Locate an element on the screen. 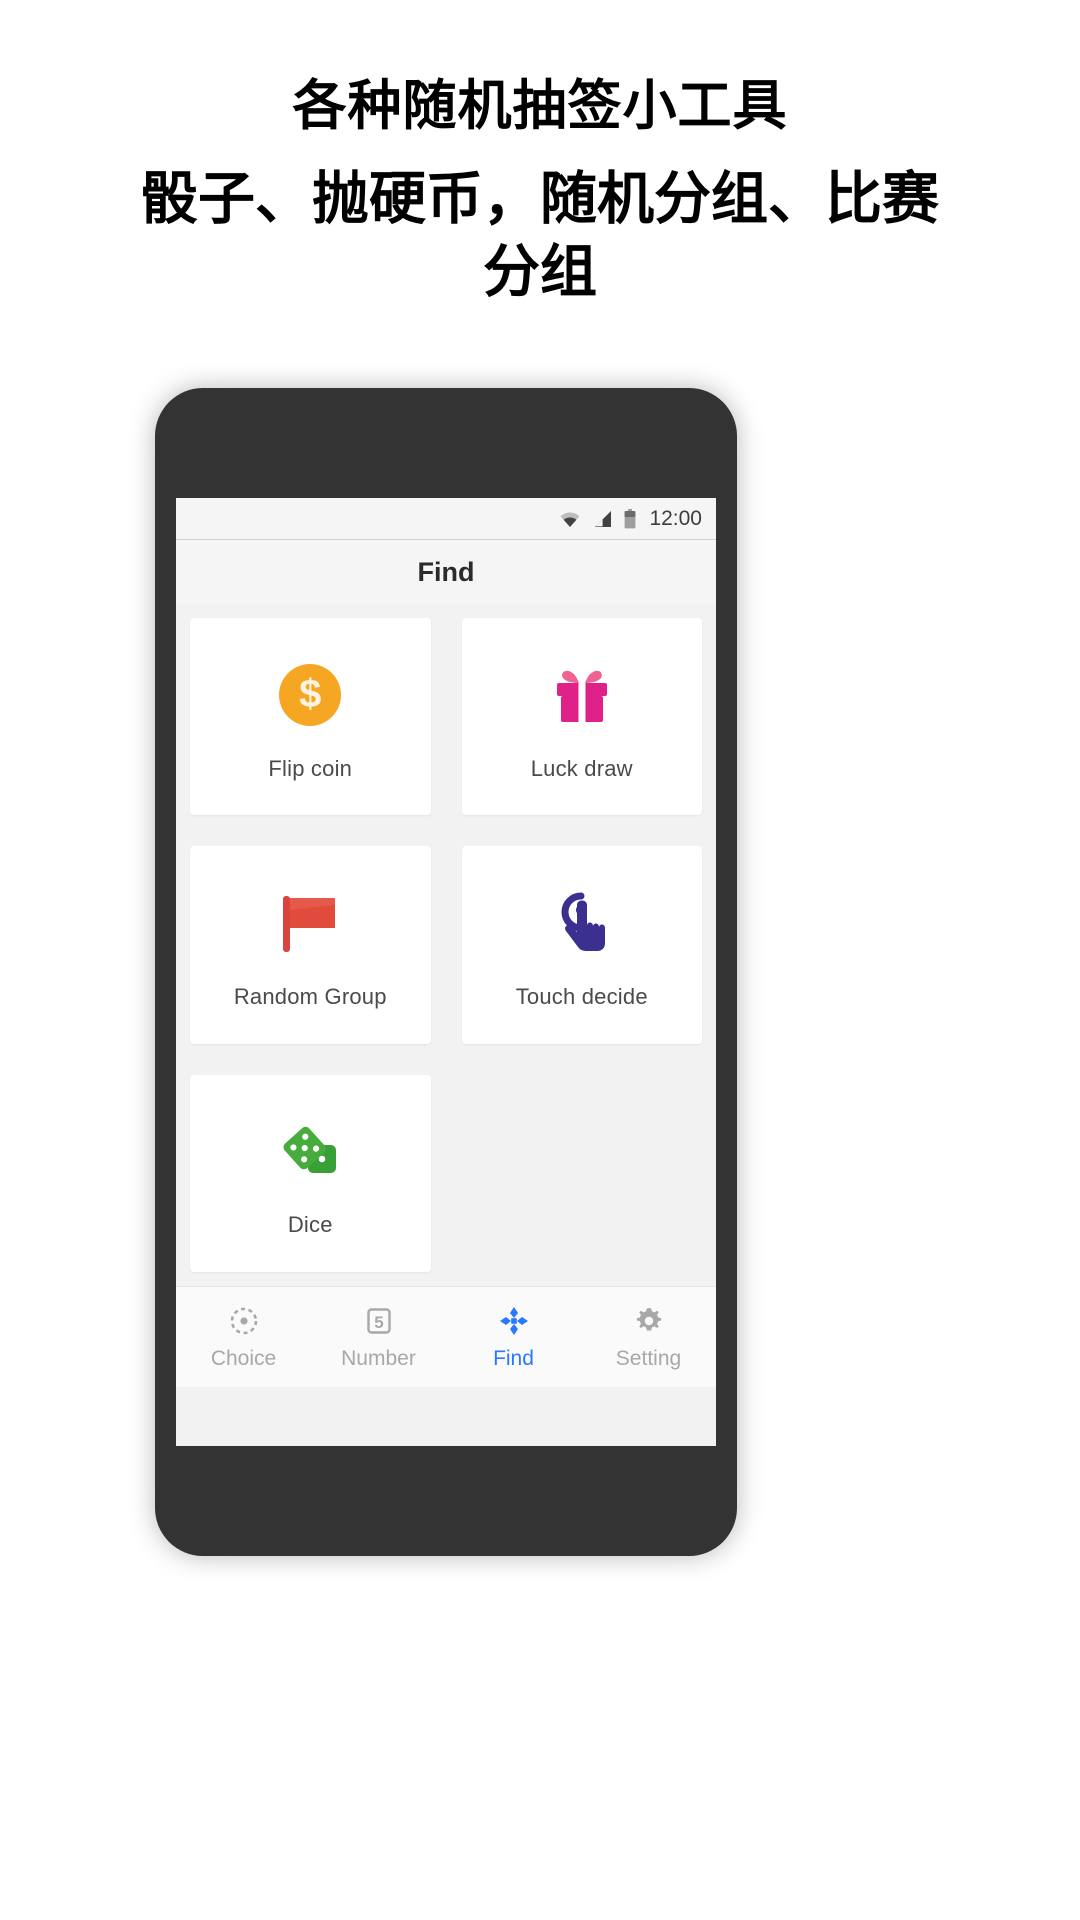 This screenshot has width=1080, height=1920. nav-label: Find is located at coordinates (513, 1358).